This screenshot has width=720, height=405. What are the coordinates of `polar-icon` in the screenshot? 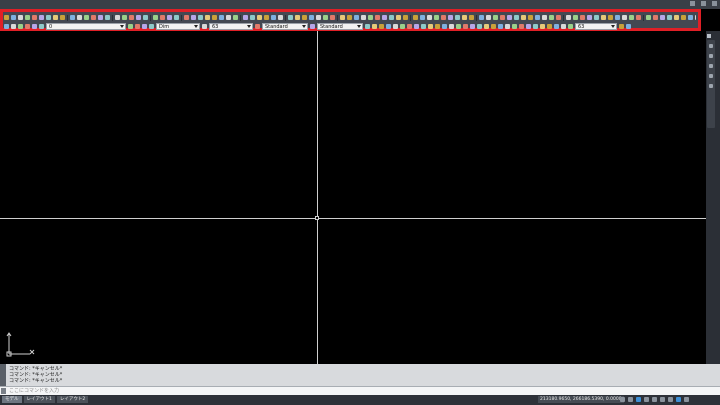 It's located at (646, 399).